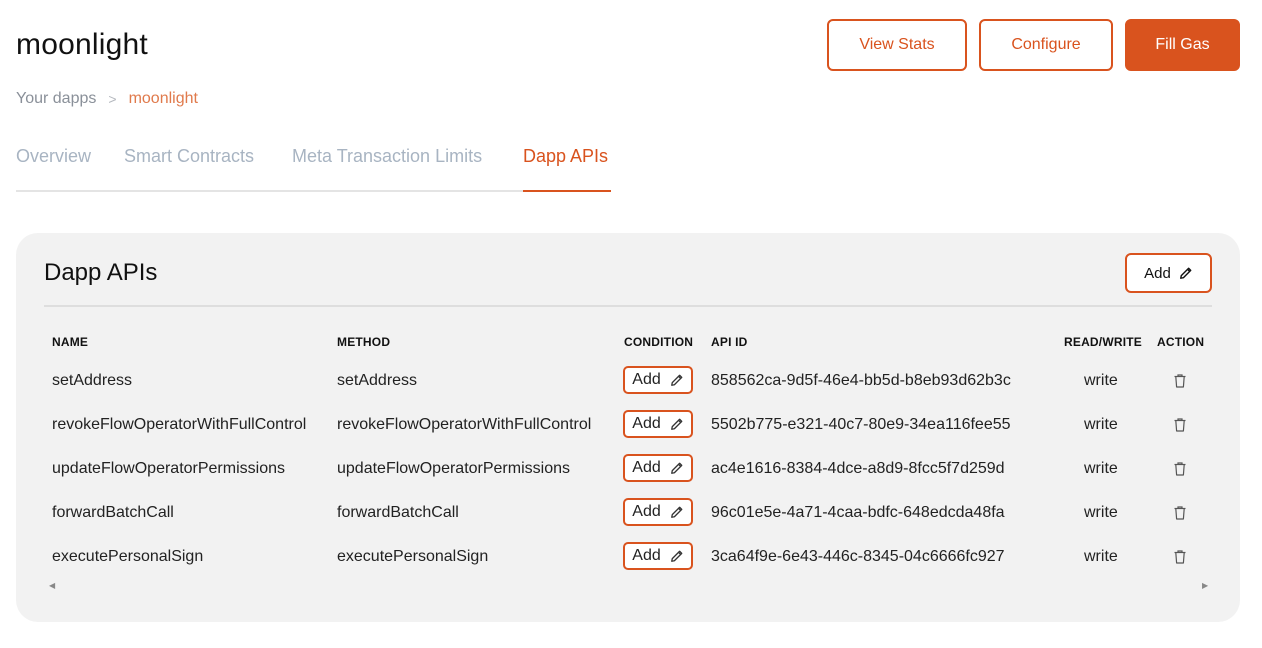 The height and width of the screenshot is (648, 1262). Describe the element at coordinates (92, 380) in the screenshot. I see `row-name: setAddress` at that location.